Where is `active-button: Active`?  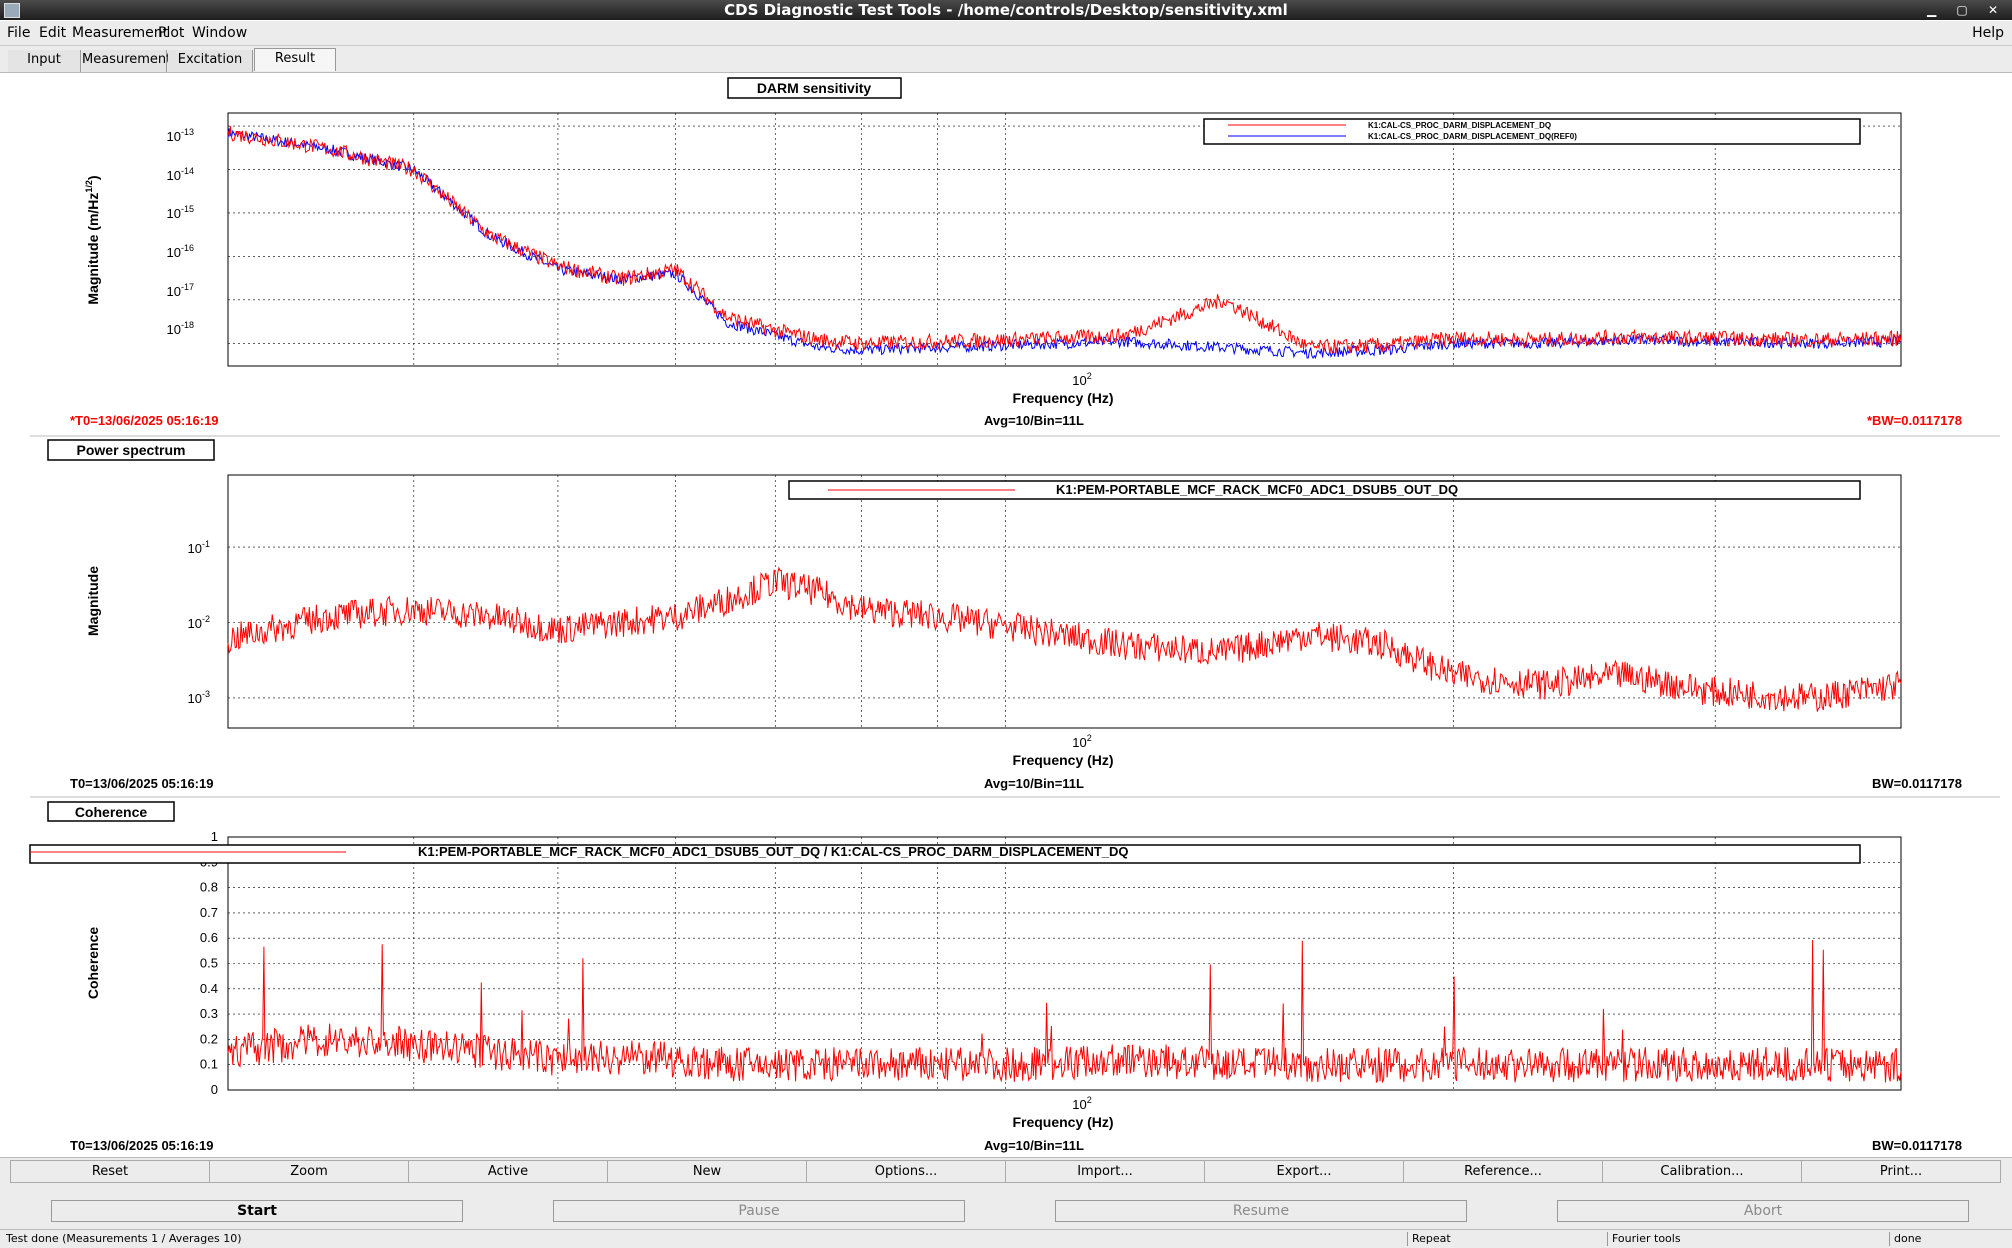
active-button: Active is located at coordinates (508, 1171).